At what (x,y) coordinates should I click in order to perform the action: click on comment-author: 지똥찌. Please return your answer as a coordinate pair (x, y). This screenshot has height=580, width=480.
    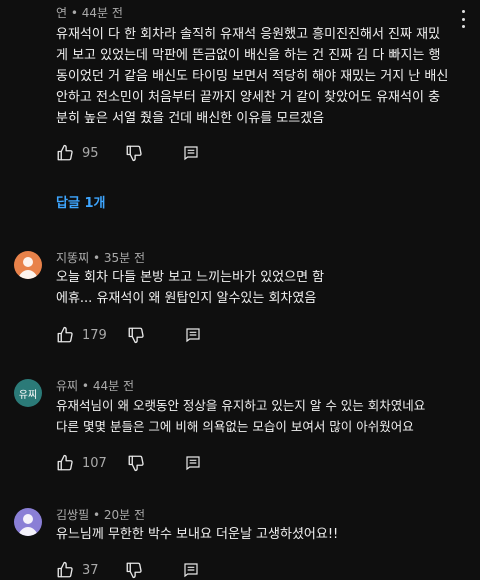
    Looking at the image, I should click on (72, 258).